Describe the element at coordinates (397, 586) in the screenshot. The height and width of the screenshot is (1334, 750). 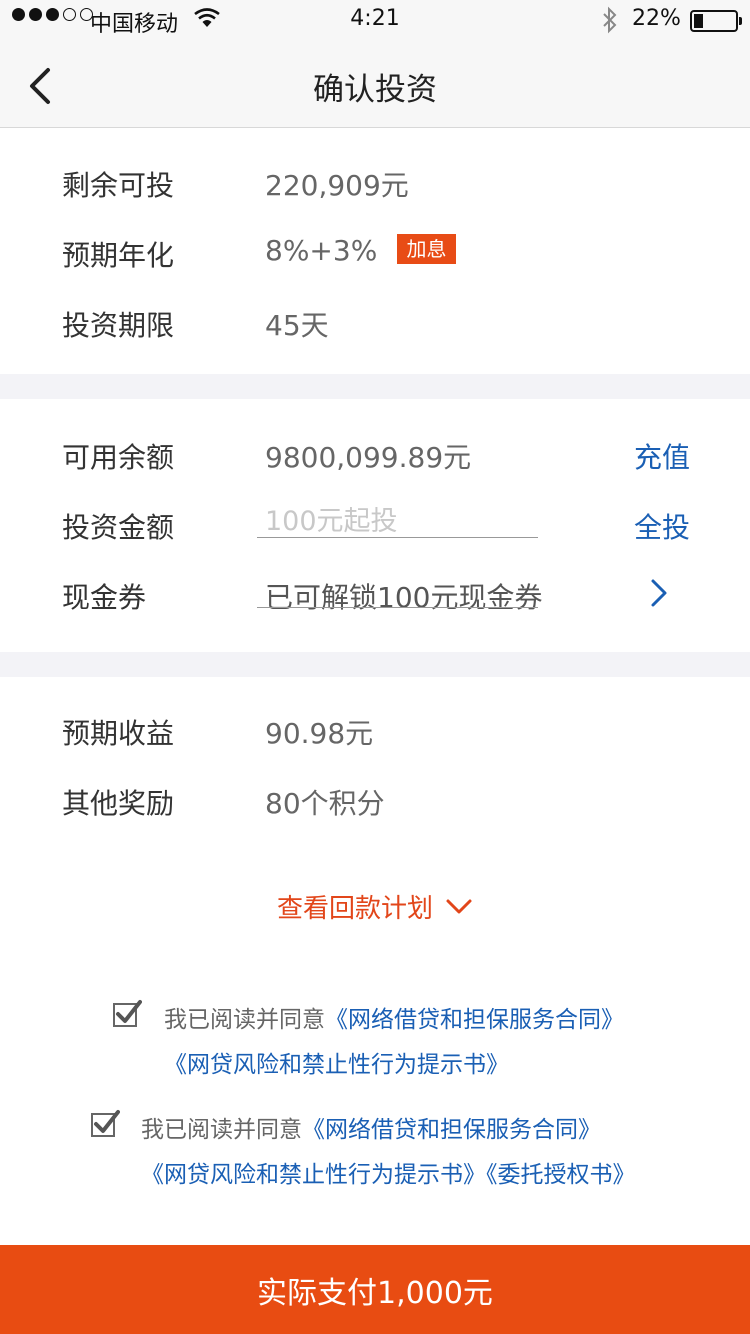
I see `coupon-underline` at that location.